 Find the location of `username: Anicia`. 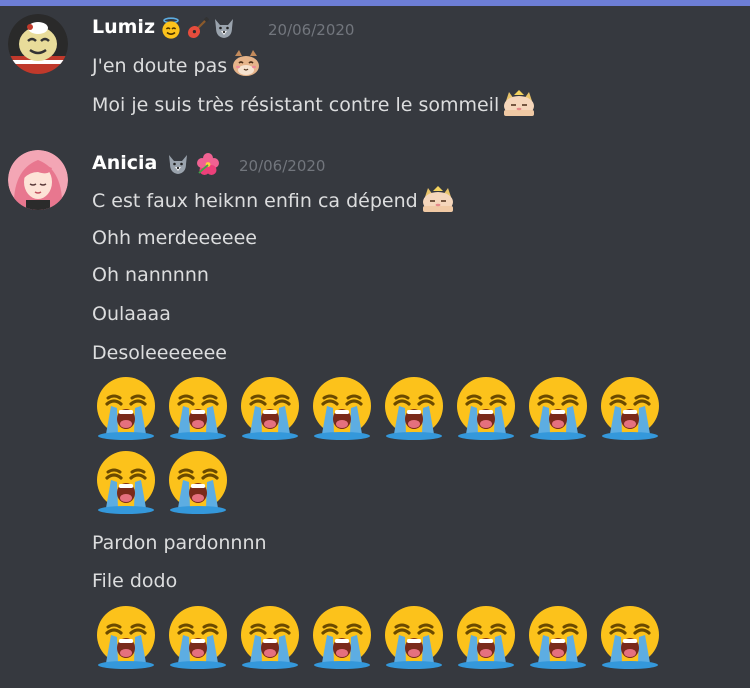

username: Anicia is located at coordinates (124, 163).